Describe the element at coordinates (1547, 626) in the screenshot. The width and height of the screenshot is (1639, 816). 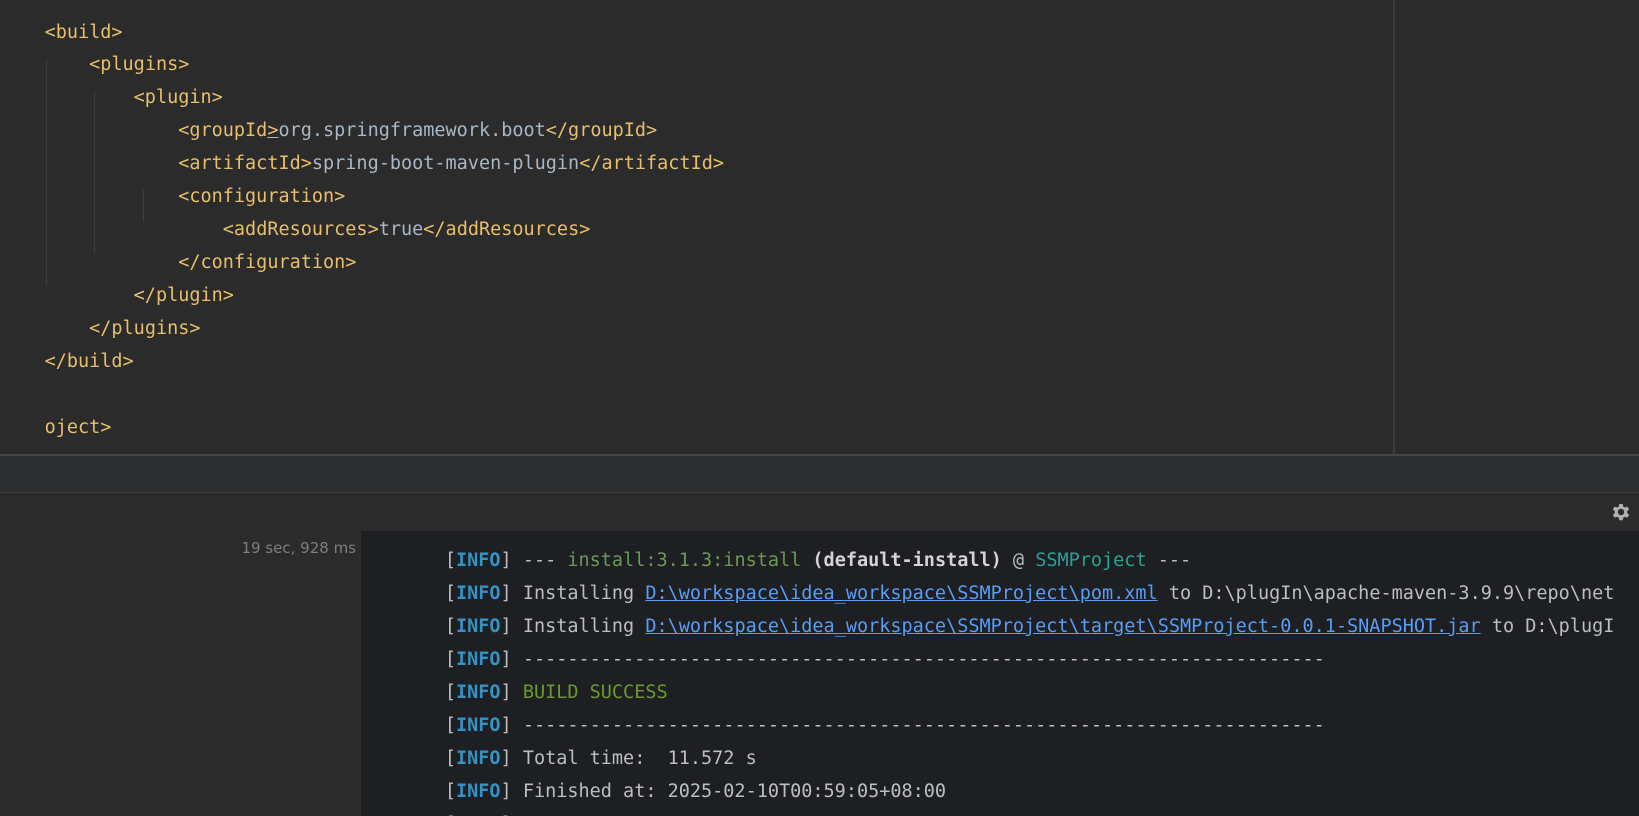
I see `console-text: to D:\plugI` at that location.